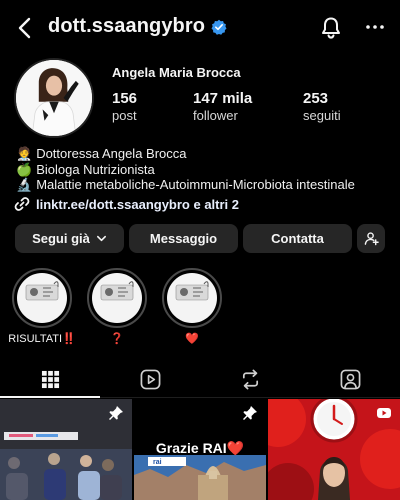  I want to click on bio-link: linktr.ee/dott.ssaangybro e altri 2, so click(126, 204).